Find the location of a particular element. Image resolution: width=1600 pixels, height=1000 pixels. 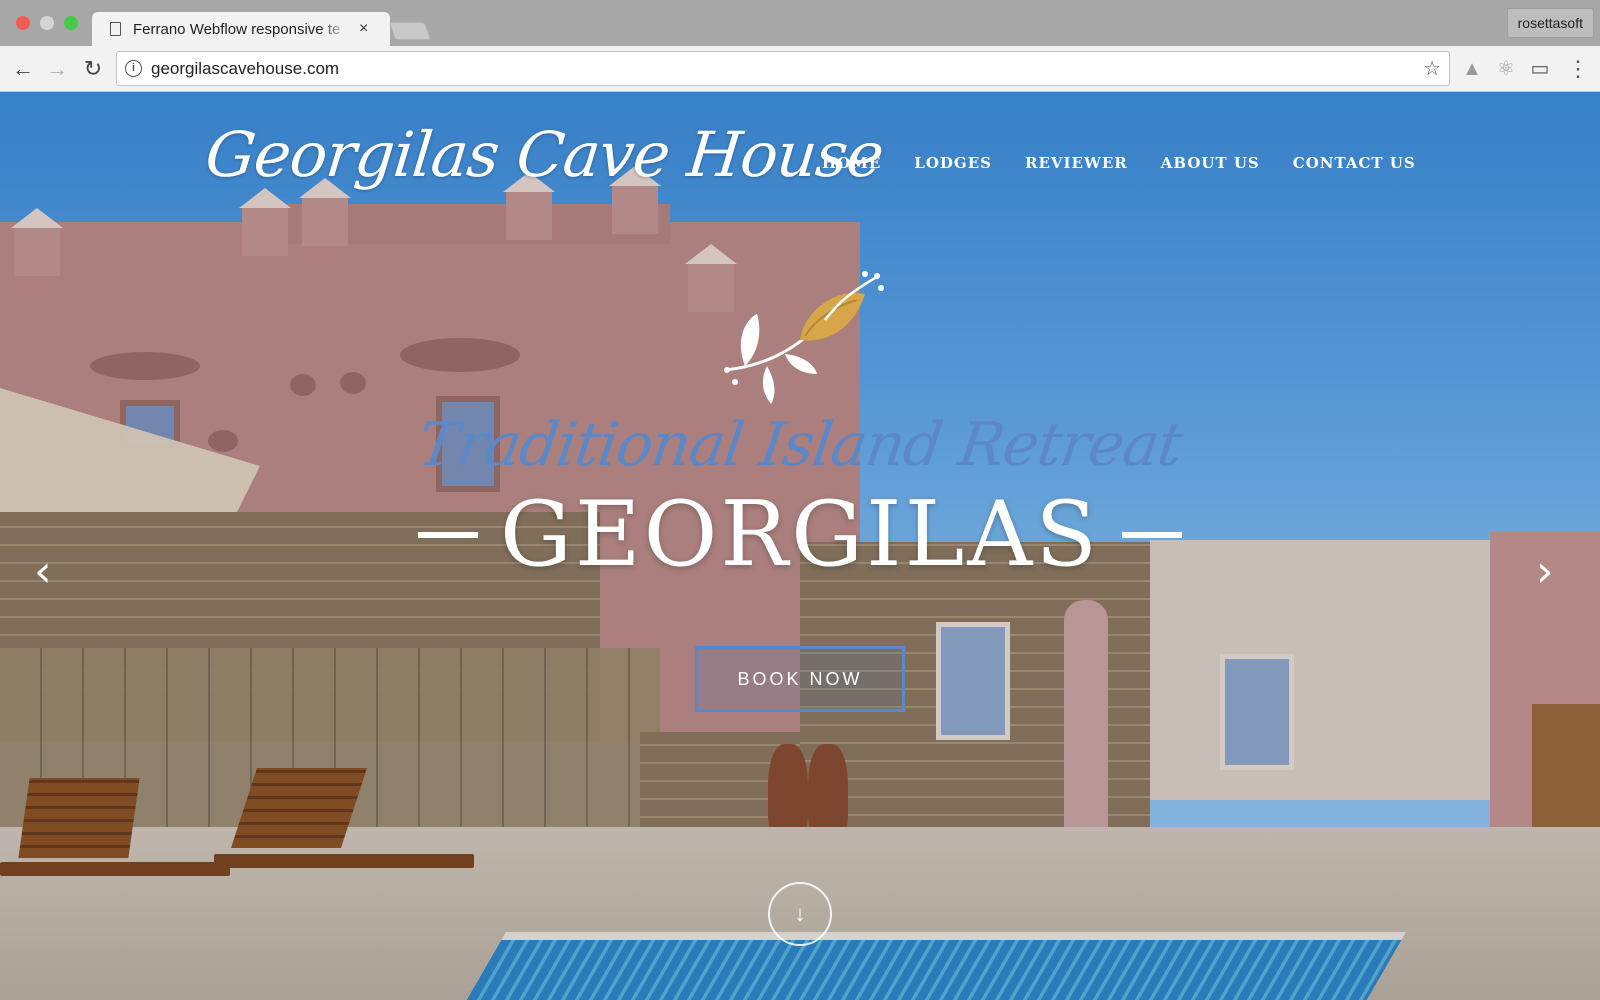

url-text: georgilascavehouse.com is located at coordinates (787, 69).